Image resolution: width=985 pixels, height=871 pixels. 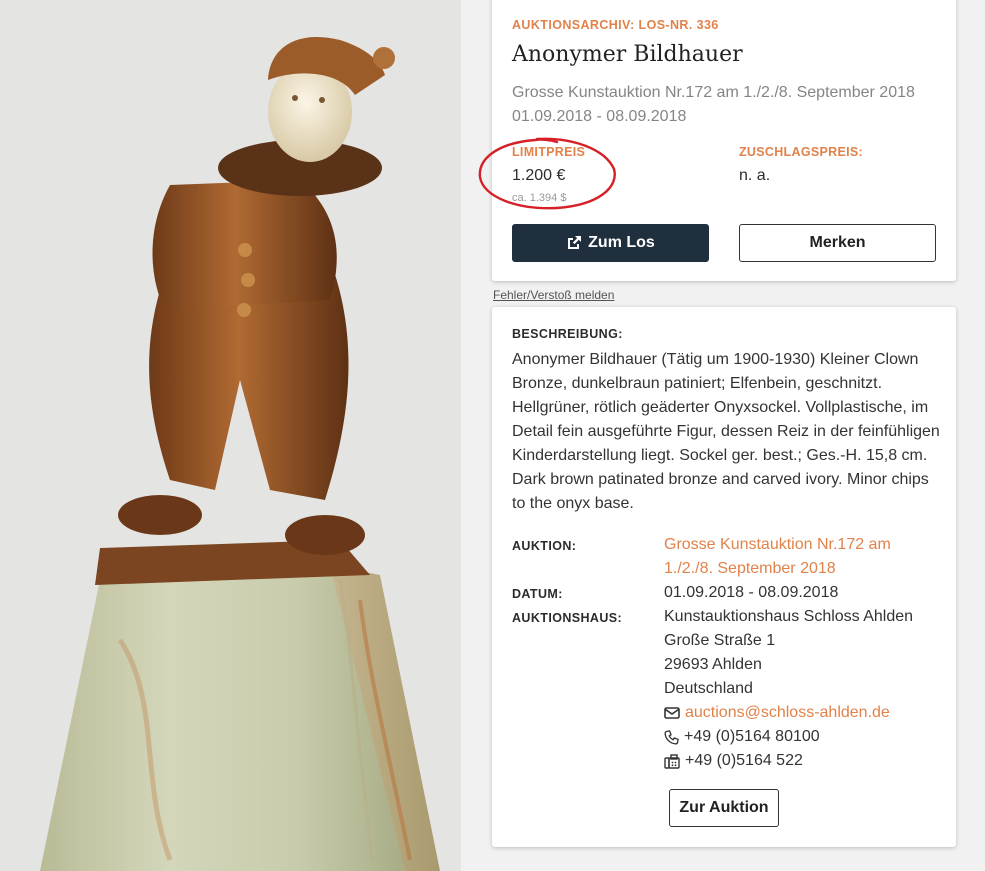 I want to click on hammer-price-value: n. a., so click(x=755, y=175).